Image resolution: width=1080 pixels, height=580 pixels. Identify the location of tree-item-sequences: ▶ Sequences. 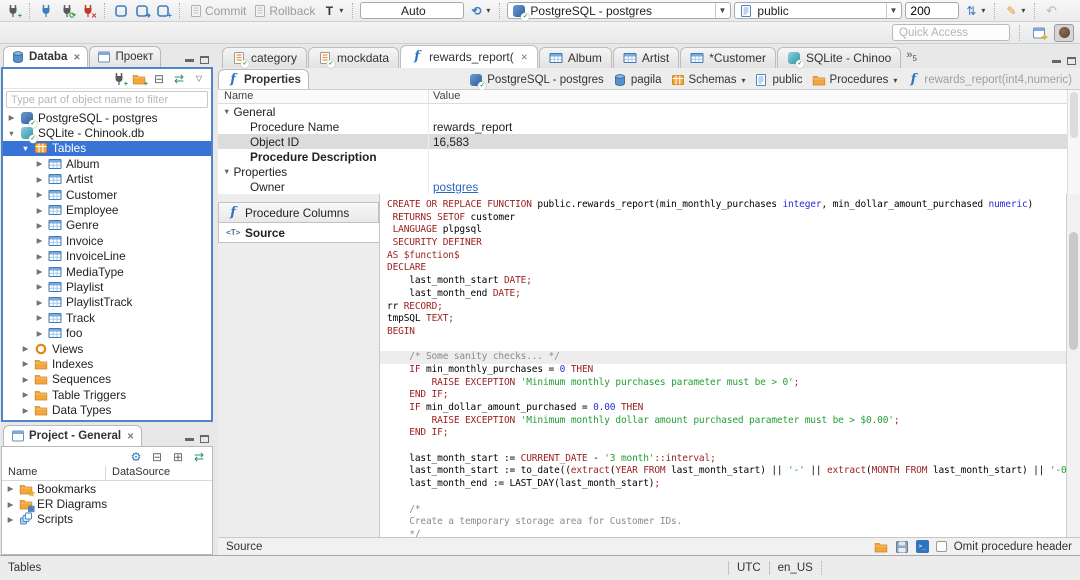
(107, 379).